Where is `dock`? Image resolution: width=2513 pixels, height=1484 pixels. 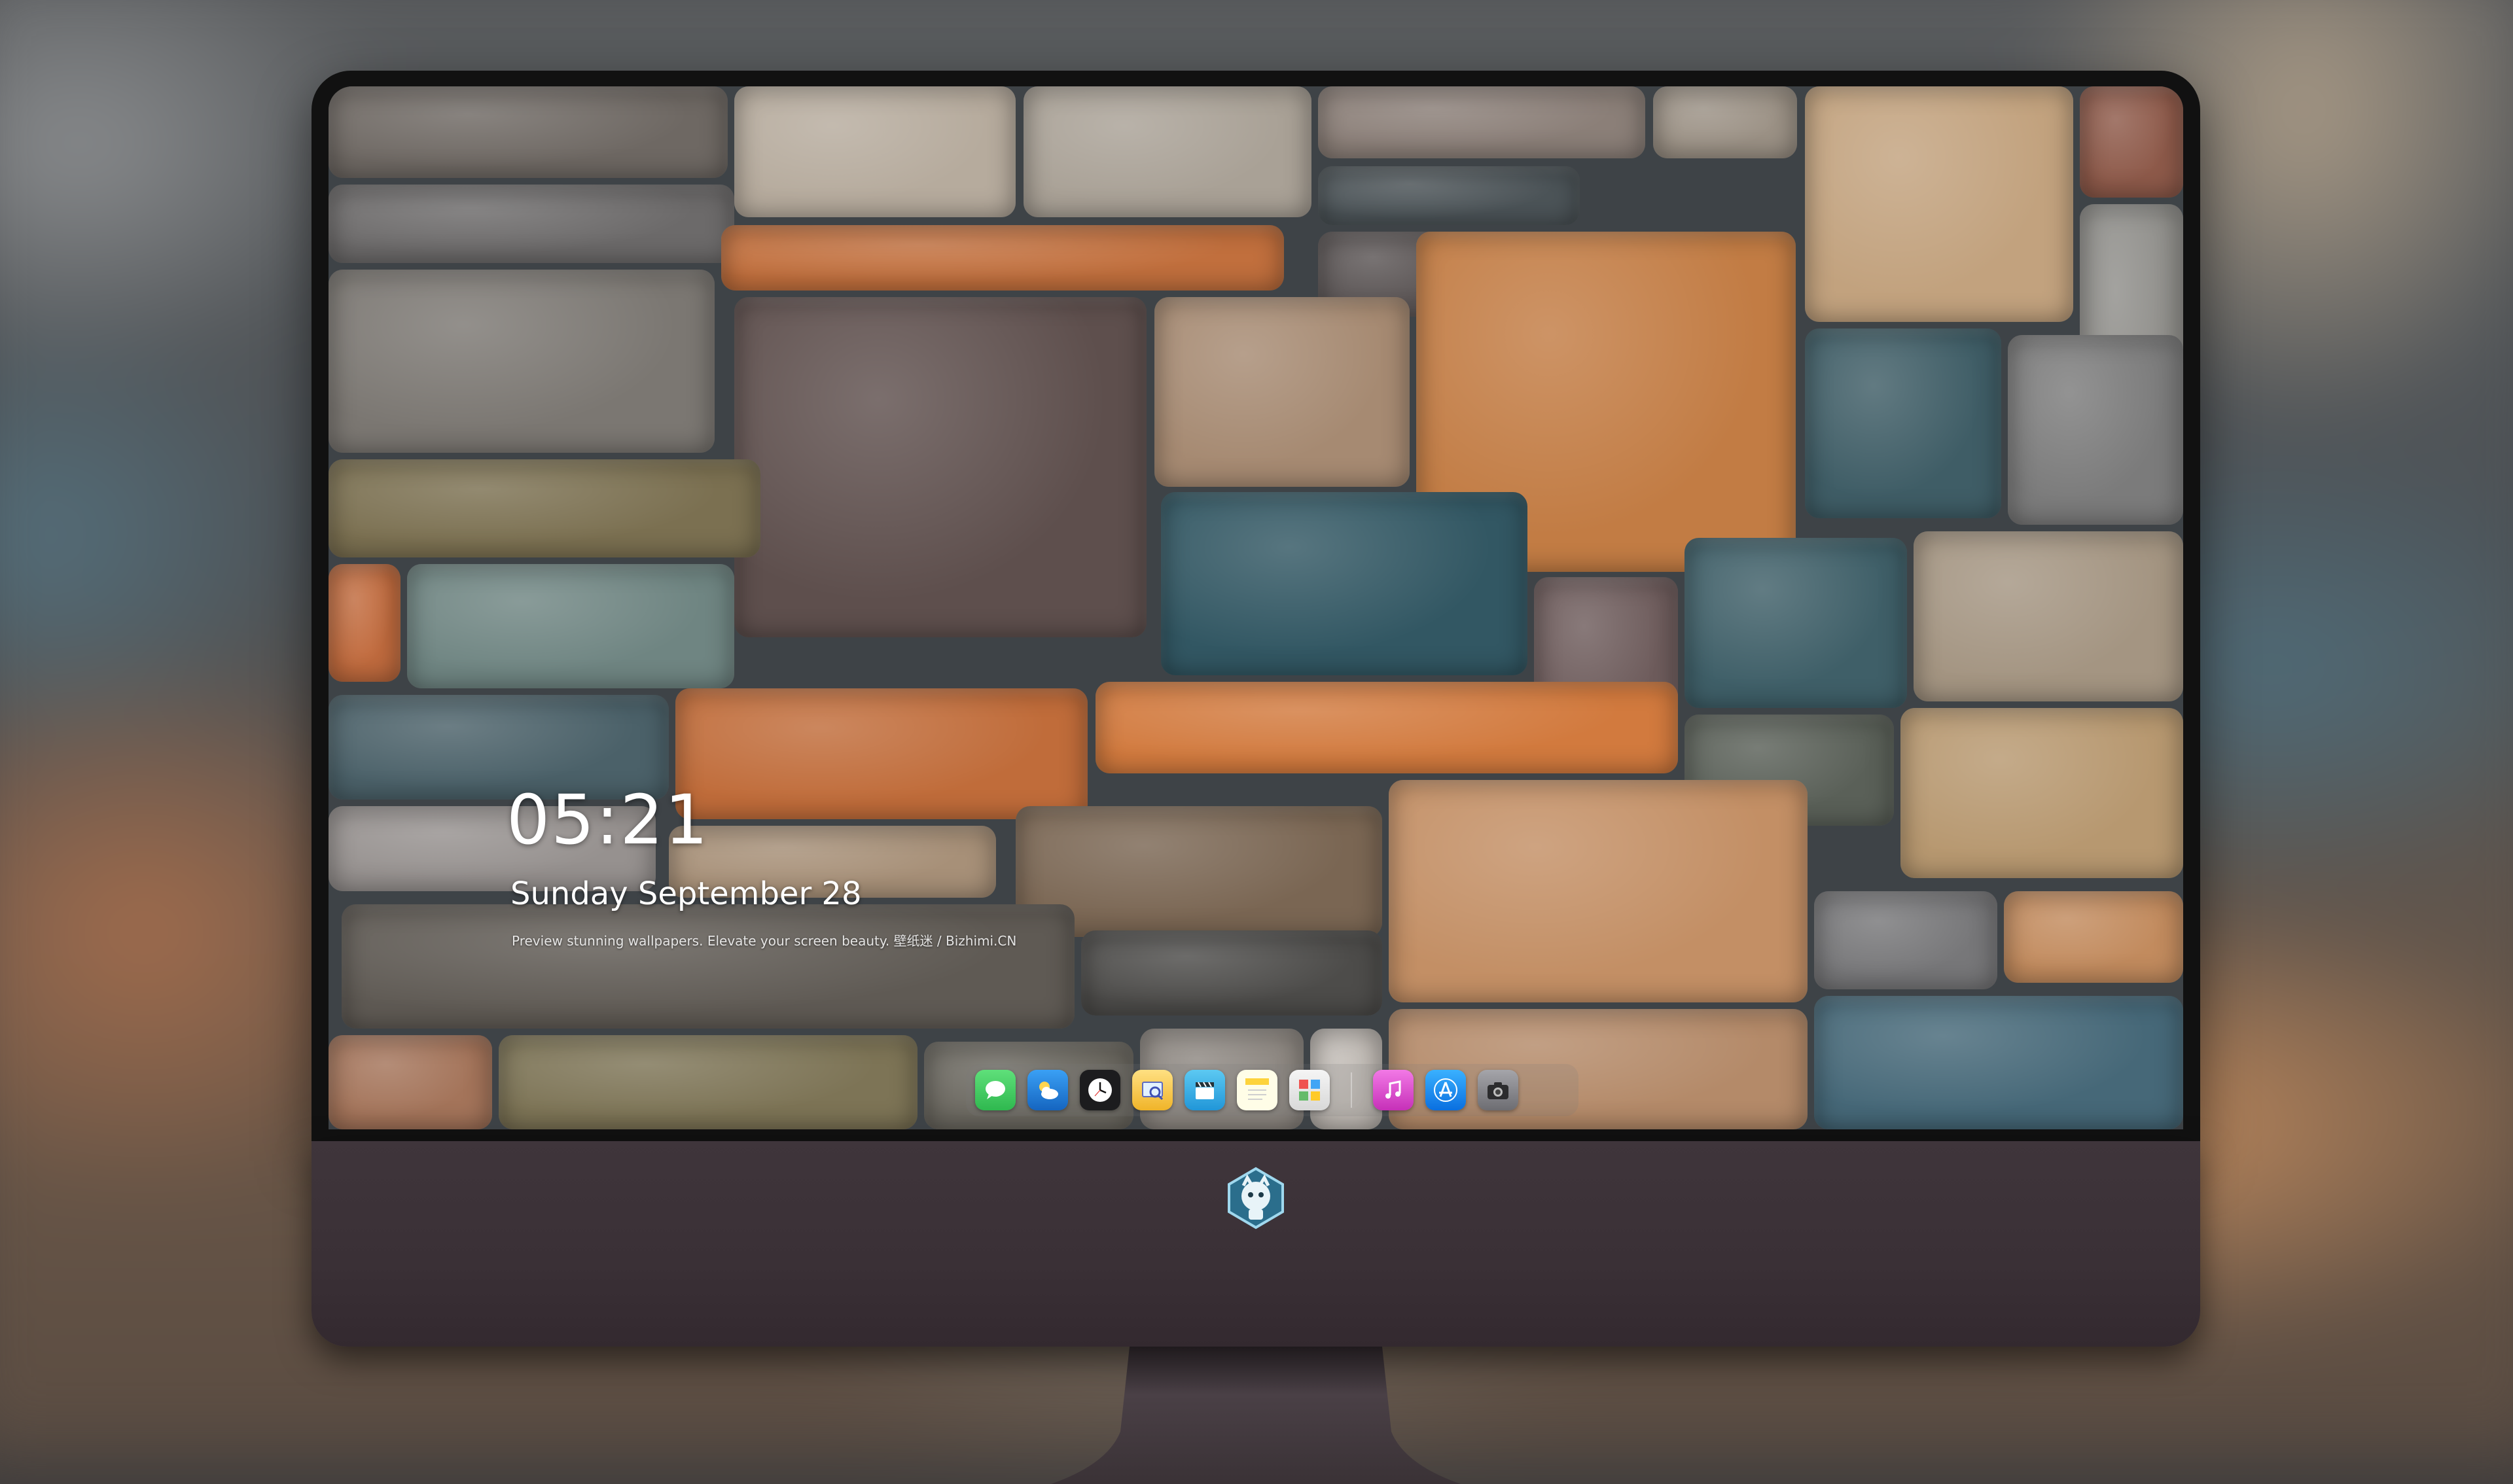
dock is located at coordinates (1272, 1090).